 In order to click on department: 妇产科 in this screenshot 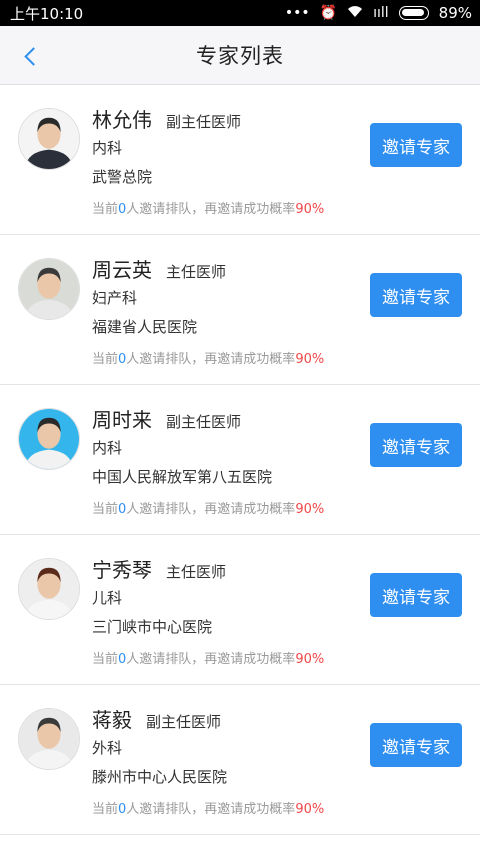, I will do `click(115, 298)`.